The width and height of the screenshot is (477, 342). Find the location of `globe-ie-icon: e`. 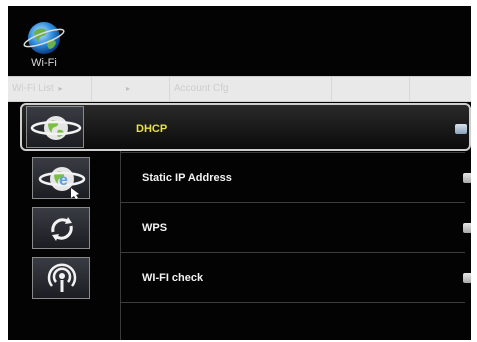

globe-ie-icon: e is located at coordinates (61, 178).